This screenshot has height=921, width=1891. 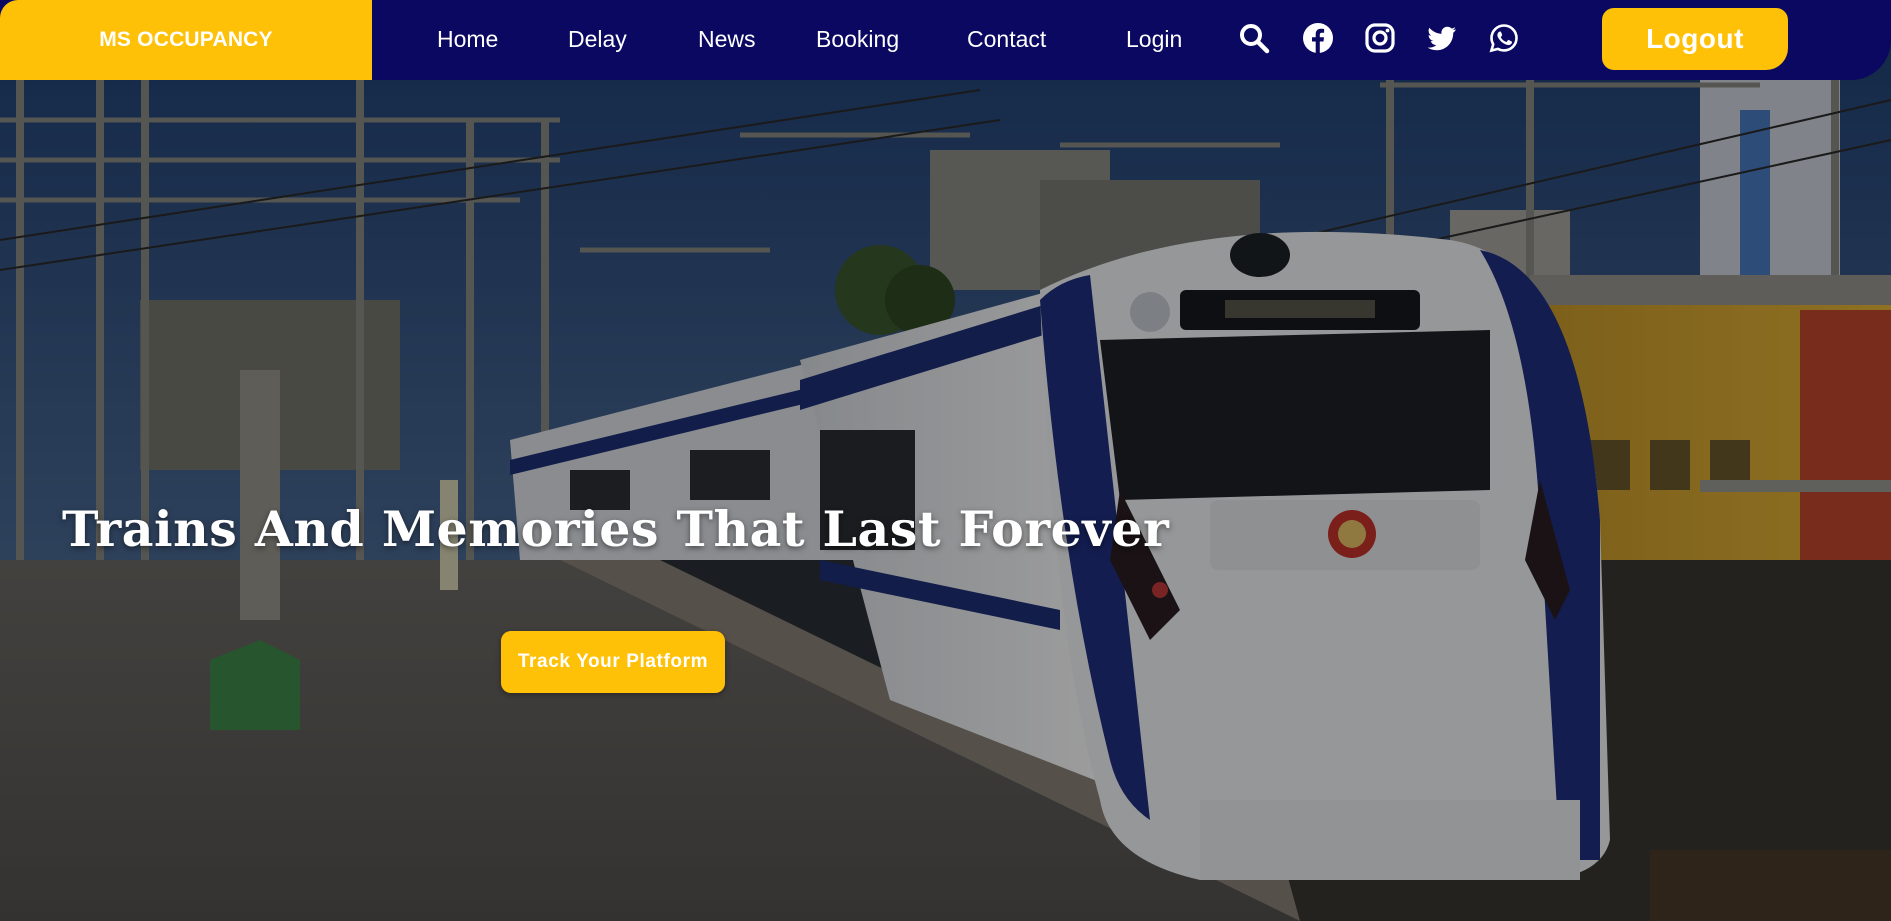 I want to click on search-icon, so click(x=1254, y=38).